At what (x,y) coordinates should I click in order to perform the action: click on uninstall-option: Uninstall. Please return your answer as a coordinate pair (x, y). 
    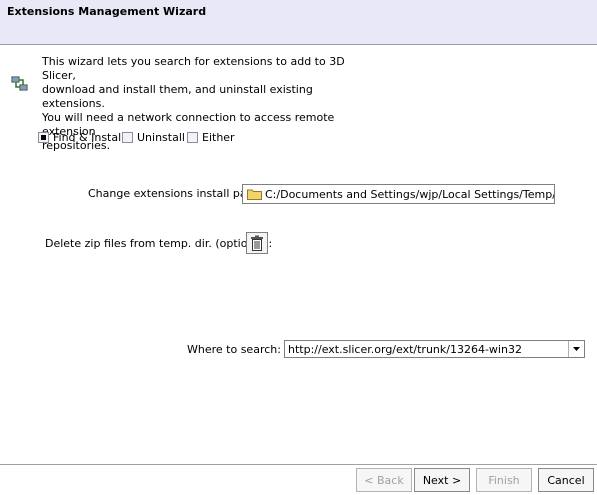
    Looking at the image, I should click on (153, 137).